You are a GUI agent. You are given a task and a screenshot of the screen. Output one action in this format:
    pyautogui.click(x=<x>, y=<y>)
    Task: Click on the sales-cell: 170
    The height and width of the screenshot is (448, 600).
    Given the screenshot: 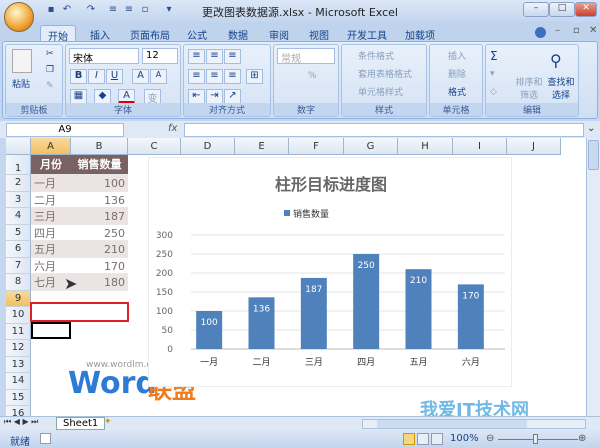 What is the action you would take?
    pyautogui.click(x=99, y=266)
    